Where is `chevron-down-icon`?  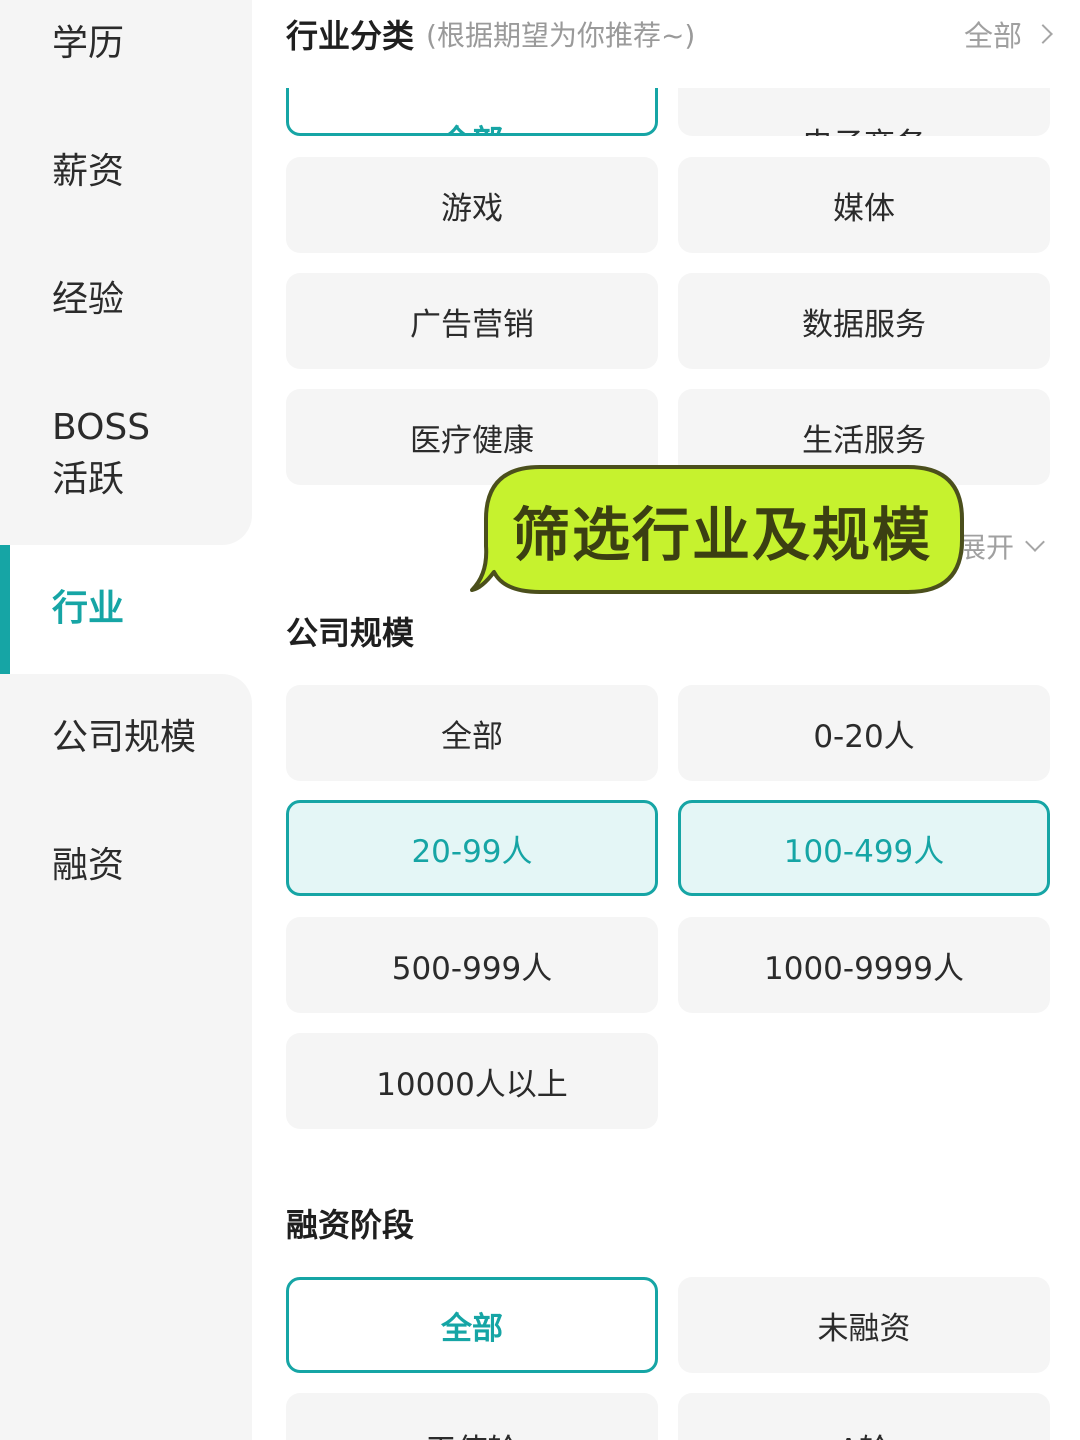
chevron-down-icon is located at coordinates (1035, 542).